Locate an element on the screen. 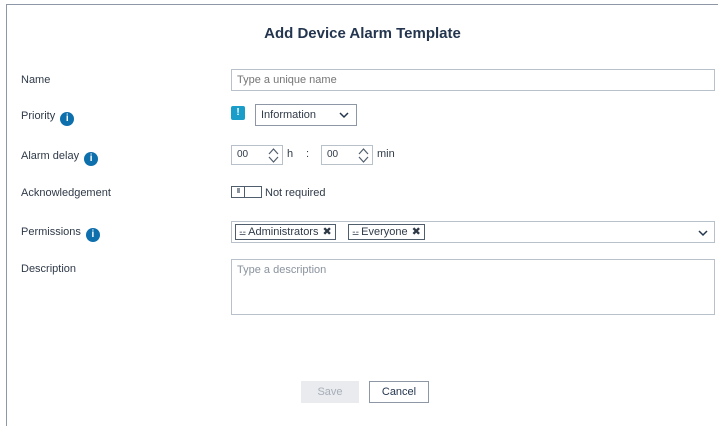 This screenshot has width=718, height=426. permission-tag: ⚍ Everyone ✖ is located at coordinates (386, 232).